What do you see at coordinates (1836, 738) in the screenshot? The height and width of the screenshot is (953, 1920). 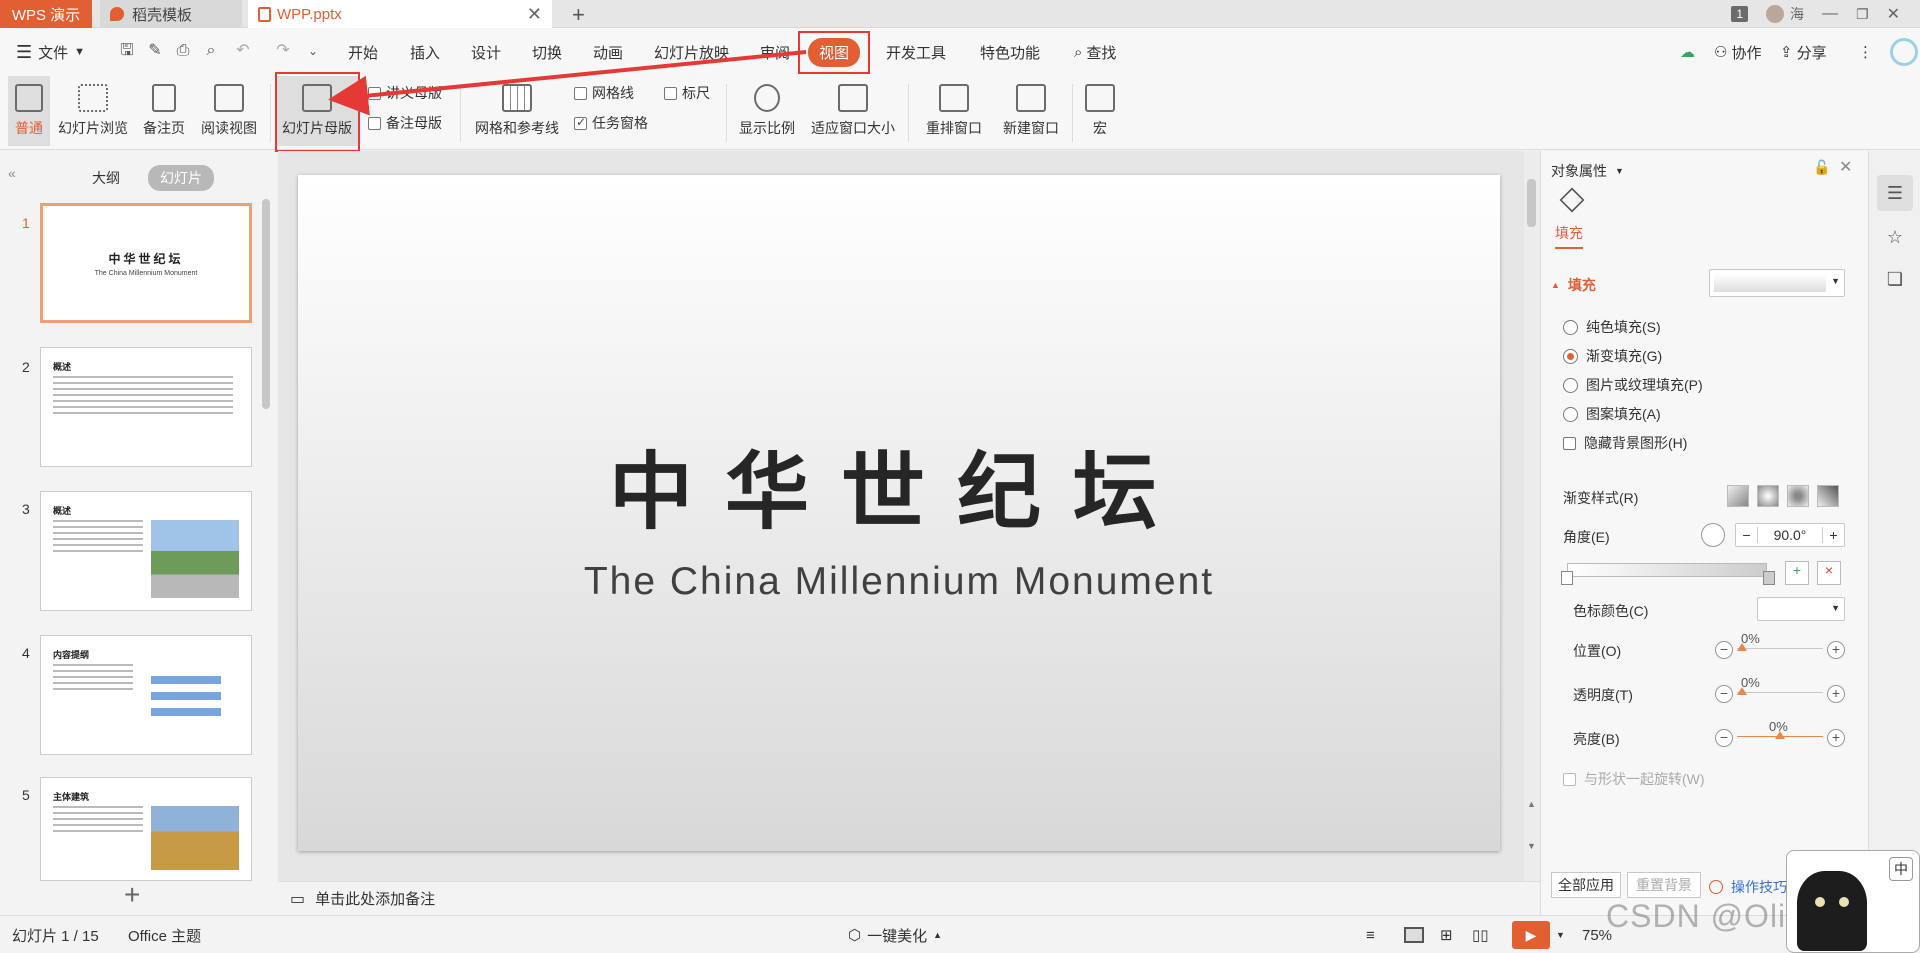 I see `brightness-increment-icon: +` at bounding box center [1836, 738].